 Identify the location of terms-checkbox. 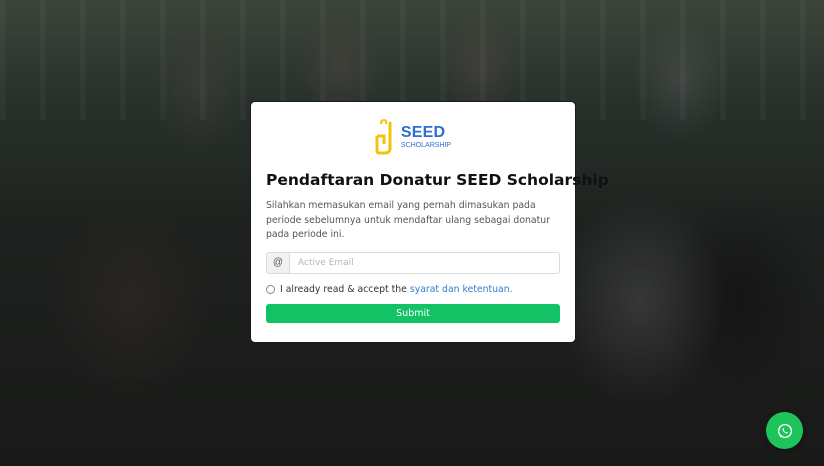
(270, 289).